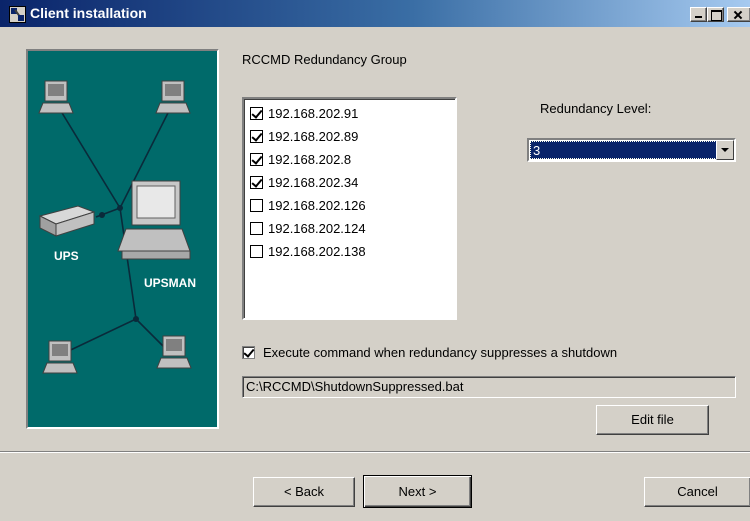 The image size is (750, 521). What do you see at coordinates (115, 227) in the screenshot?
I see `network-diagram-graphic` at bounding box center [115, 227].